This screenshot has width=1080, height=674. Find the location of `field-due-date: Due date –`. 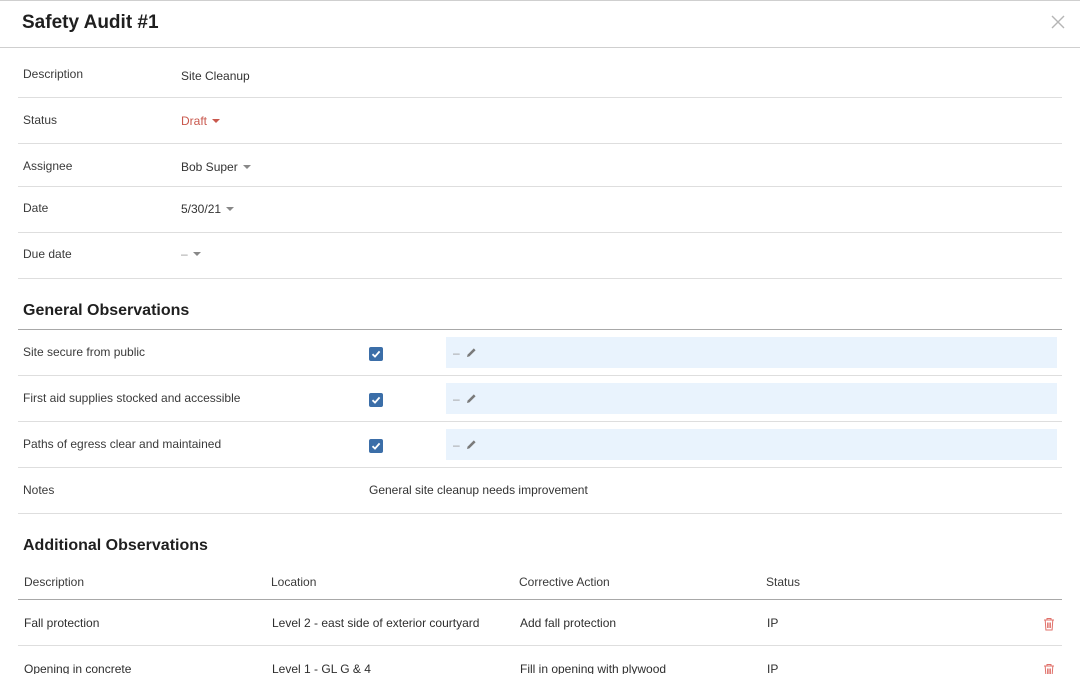

field-due-date: Due date – is located at coordinates (540, 256).